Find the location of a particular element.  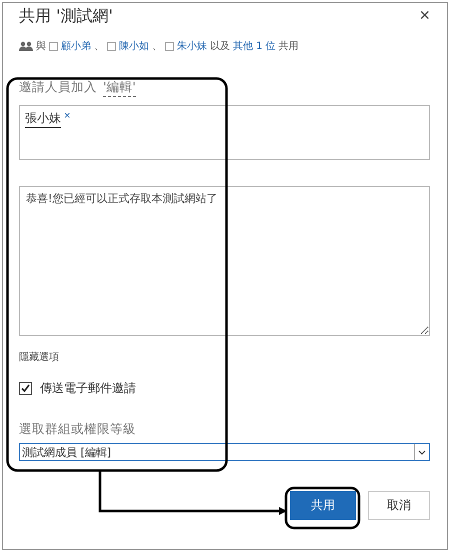

people-icon is located at coordinates (26, 46).